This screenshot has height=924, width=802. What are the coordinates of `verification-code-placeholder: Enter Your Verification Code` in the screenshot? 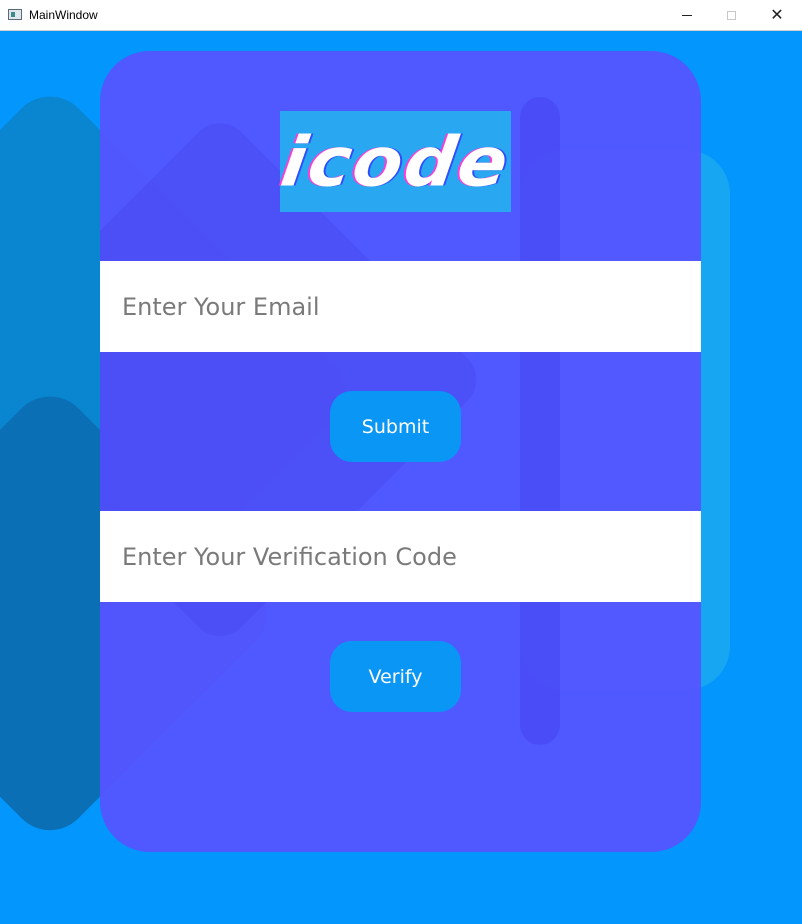 It's located at (289, 556).